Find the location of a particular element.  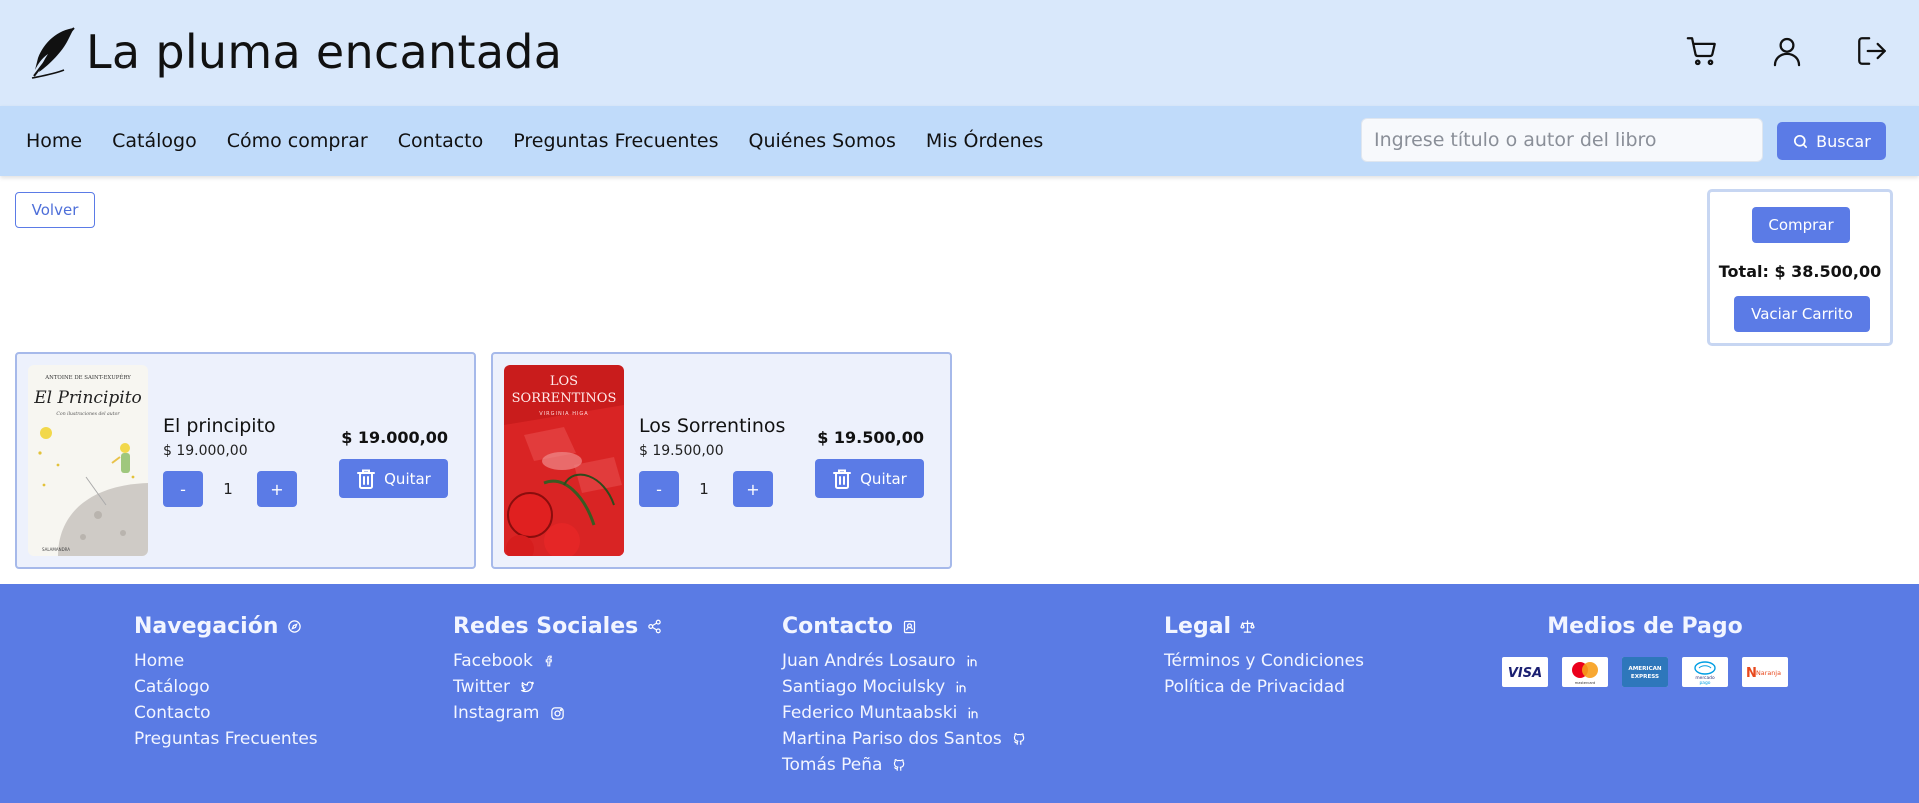

nav-link-contacto: Contacto is located at coordinates (441, 141).